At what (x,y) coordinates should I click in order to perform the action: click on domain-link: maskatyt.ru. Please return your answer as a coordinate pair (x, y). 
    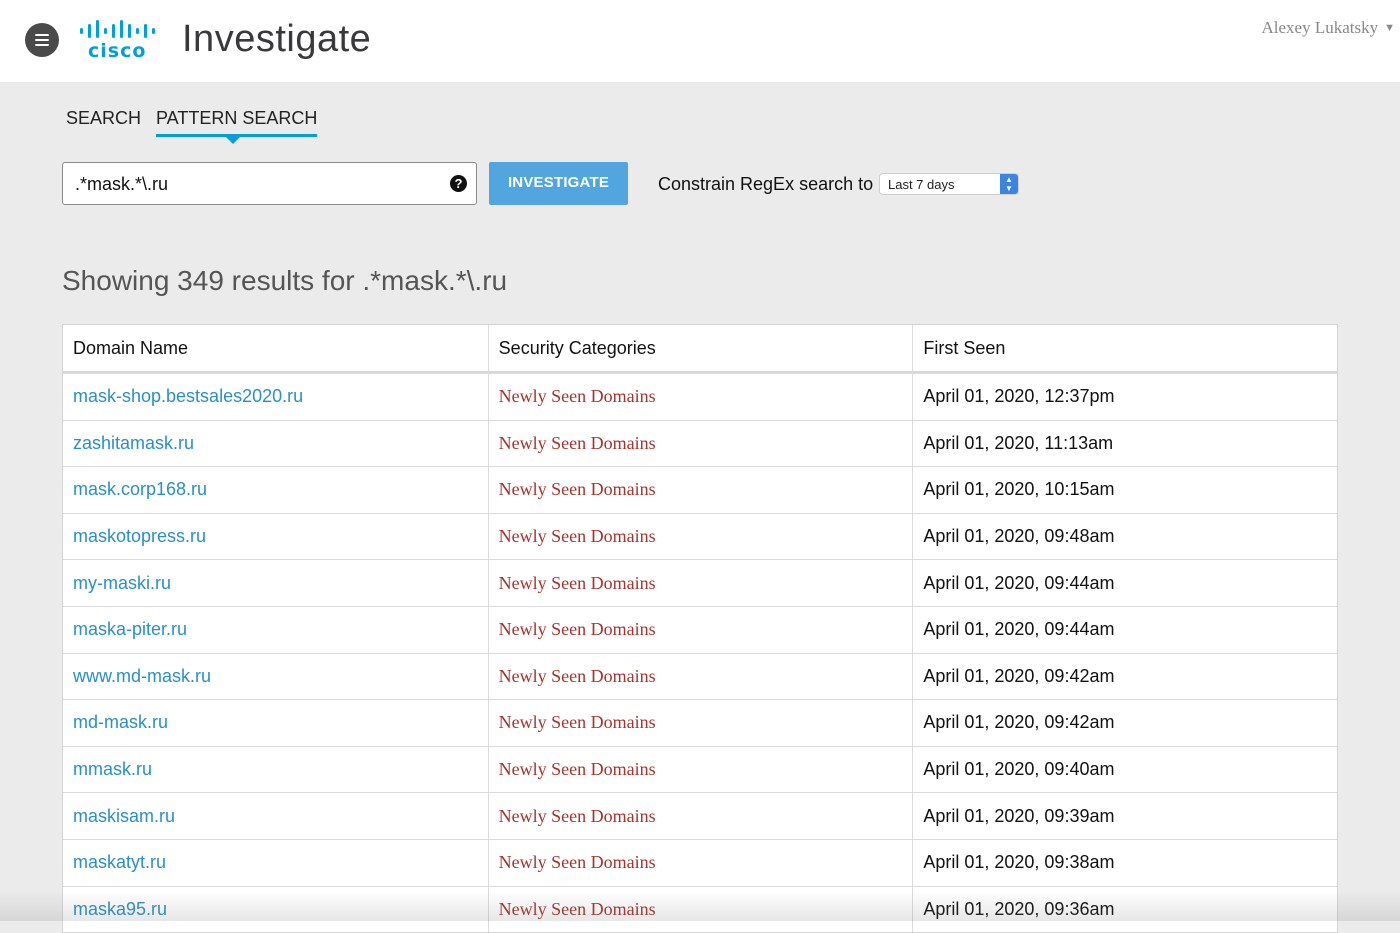
    Looking at the image, I should click on (119, 862).